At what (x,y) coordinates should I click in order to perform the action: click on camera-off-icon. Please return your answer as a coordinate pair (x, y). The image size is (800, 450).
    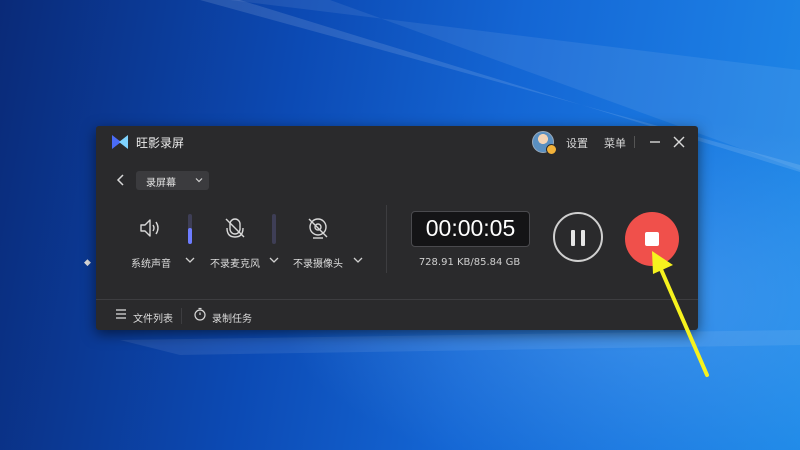
    Looking at the image, I should click on (318, 228).